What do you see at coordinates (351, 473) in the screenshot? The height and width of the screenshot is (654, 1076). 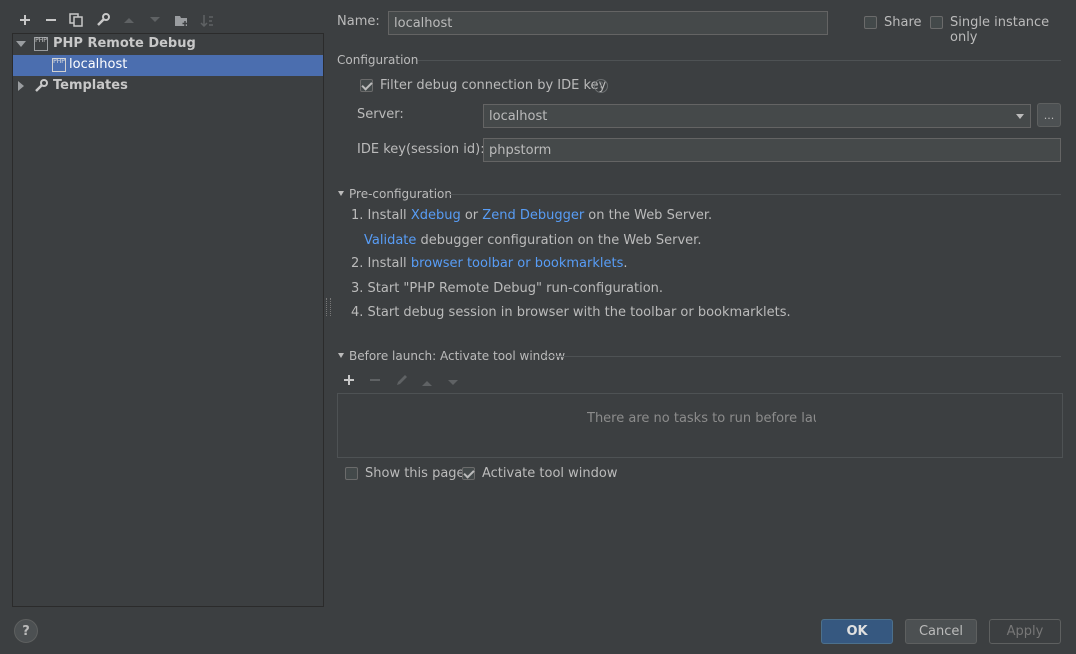 I see `show-this-page-checkbox` at bounding box center [351, 473].